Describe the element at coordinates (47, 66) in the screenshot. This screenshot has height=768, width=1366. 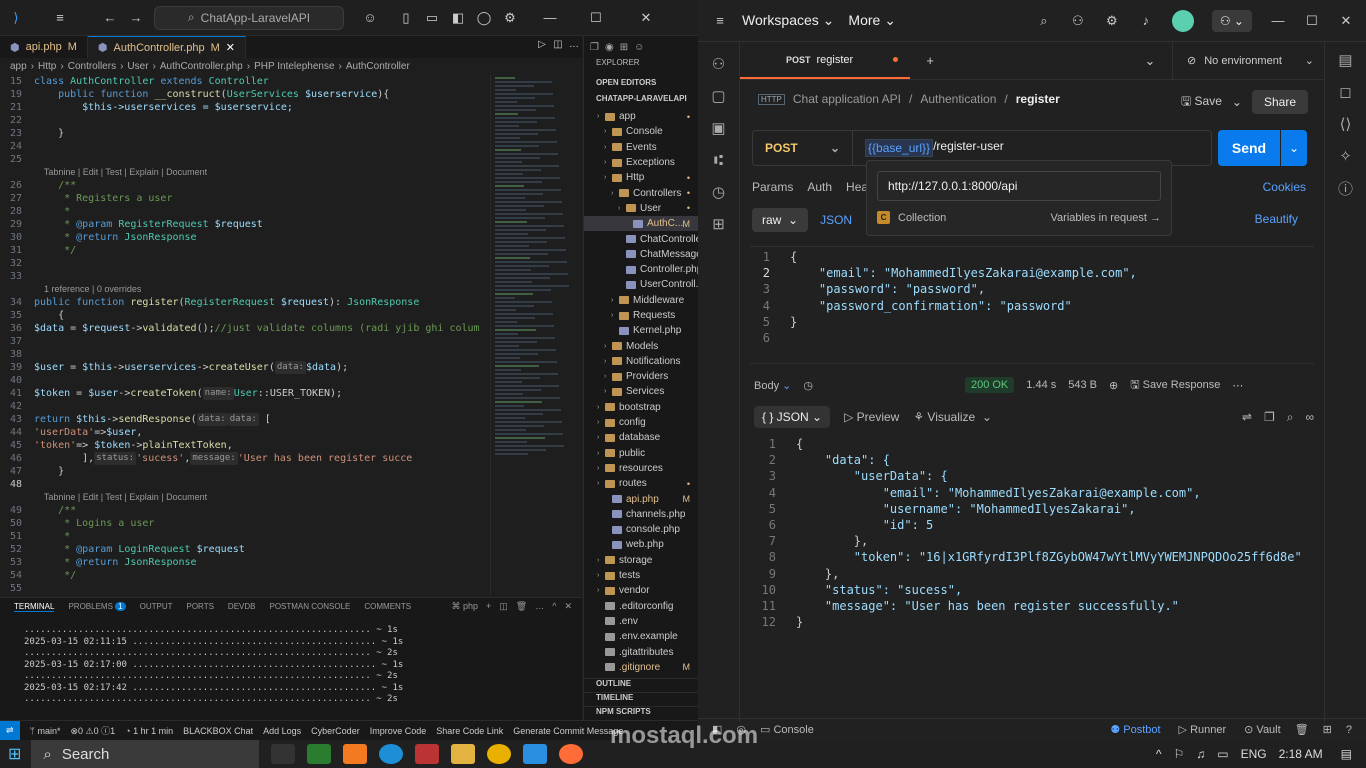
I see `breadcrumb-item: Http` at that location.